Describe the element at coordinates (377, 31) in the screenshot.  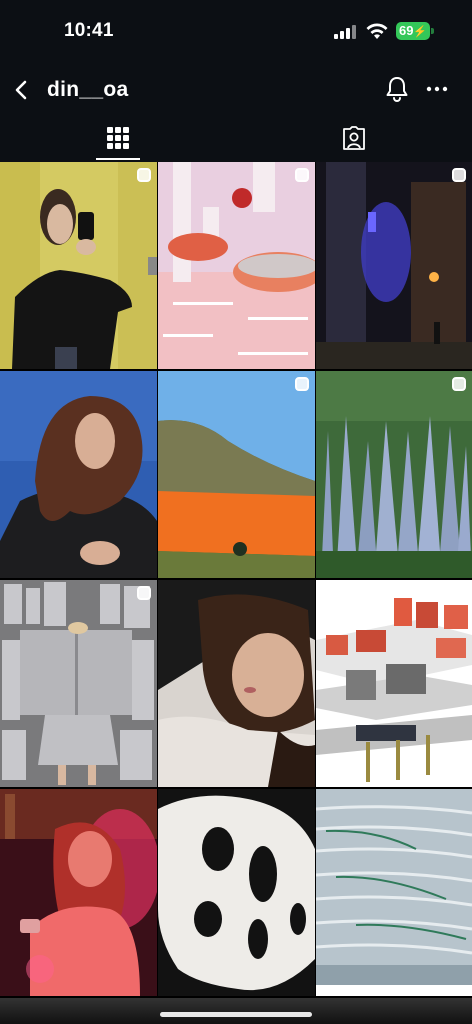
I see `wifi-icon` at that location.